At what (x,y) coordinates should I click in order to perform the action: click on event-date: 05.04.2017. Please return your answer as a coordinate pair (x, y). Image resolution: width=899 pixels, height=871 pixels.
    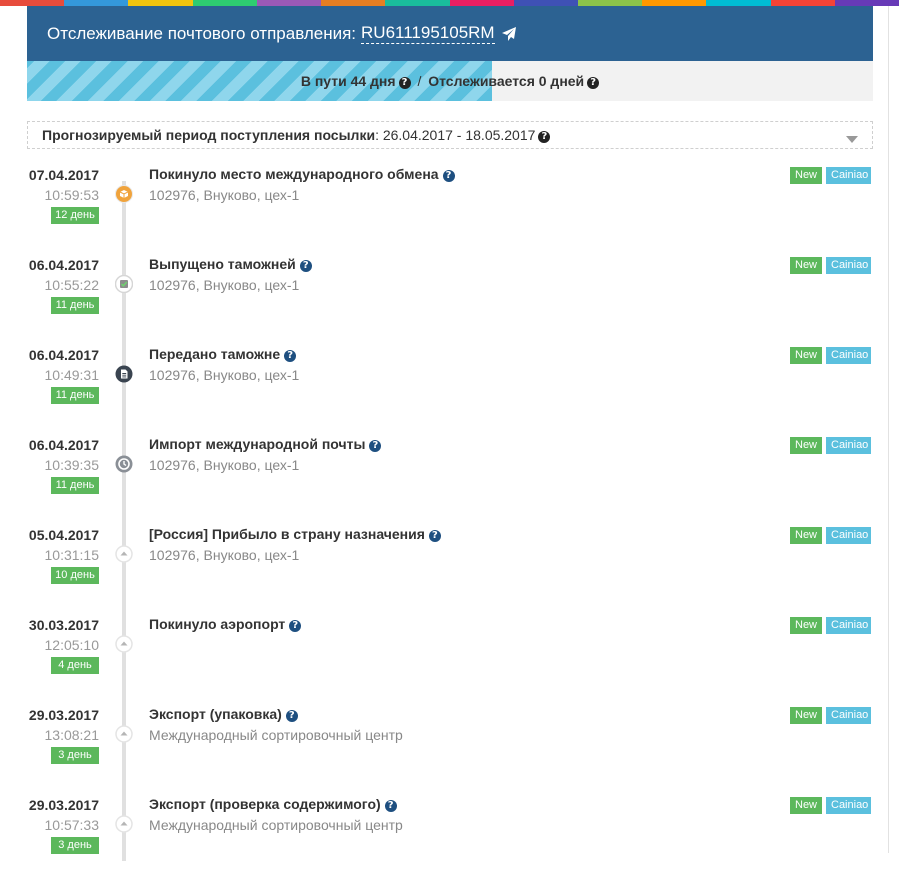
    Looking at the image, I should click on (63, 535).